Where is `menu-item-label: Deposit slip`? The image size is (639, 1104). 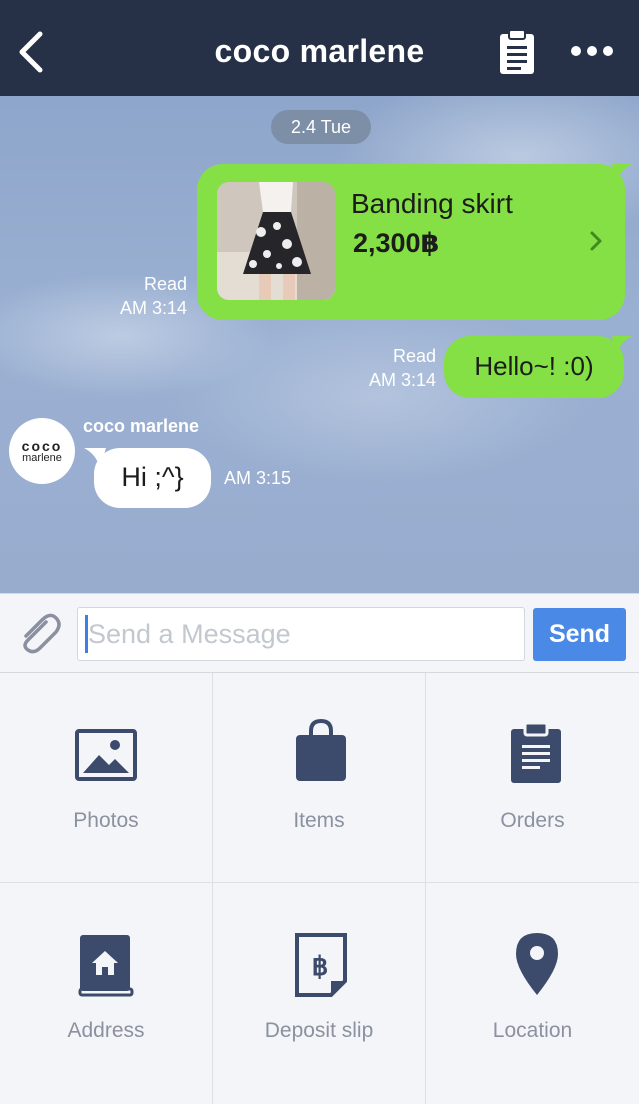 menu-item-label: Deposit slip is located at coordinates (319, 1030).